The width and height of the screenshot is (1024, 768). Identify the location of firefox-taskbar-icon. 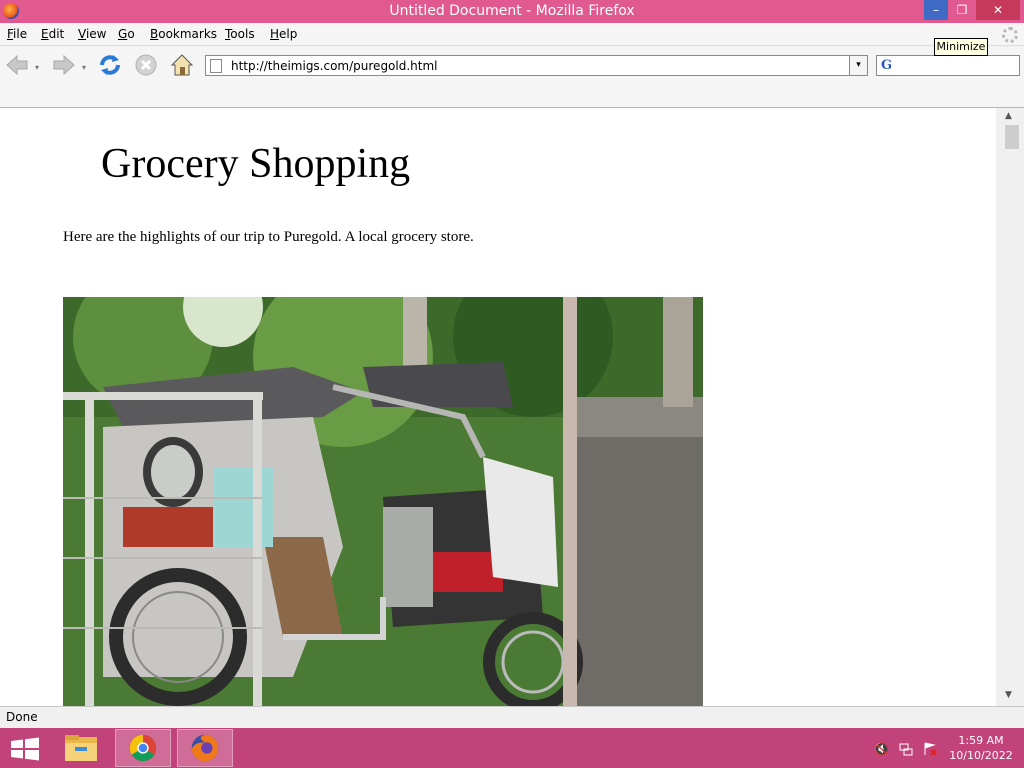
(205, 748).